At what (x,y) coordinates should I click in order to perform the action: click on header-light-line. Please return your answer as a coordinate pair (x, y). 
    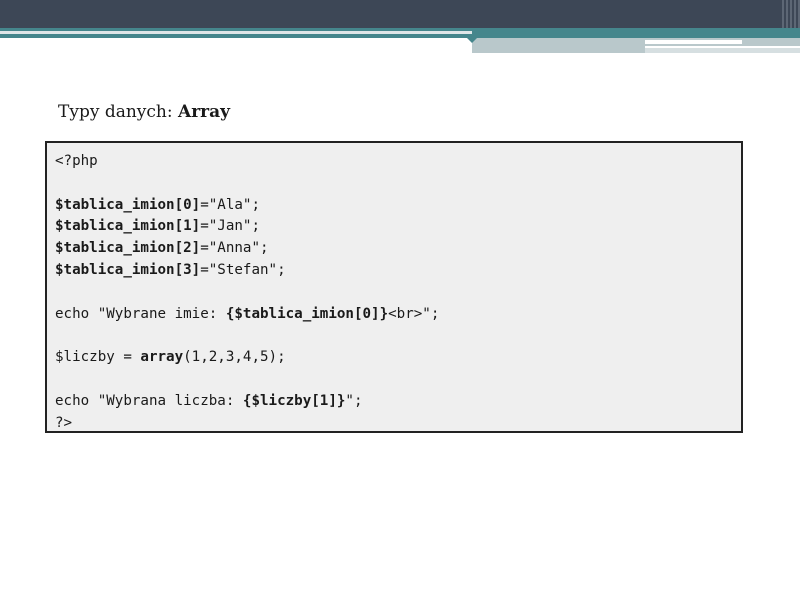
    Looking at the image, I should click on (236, 32).